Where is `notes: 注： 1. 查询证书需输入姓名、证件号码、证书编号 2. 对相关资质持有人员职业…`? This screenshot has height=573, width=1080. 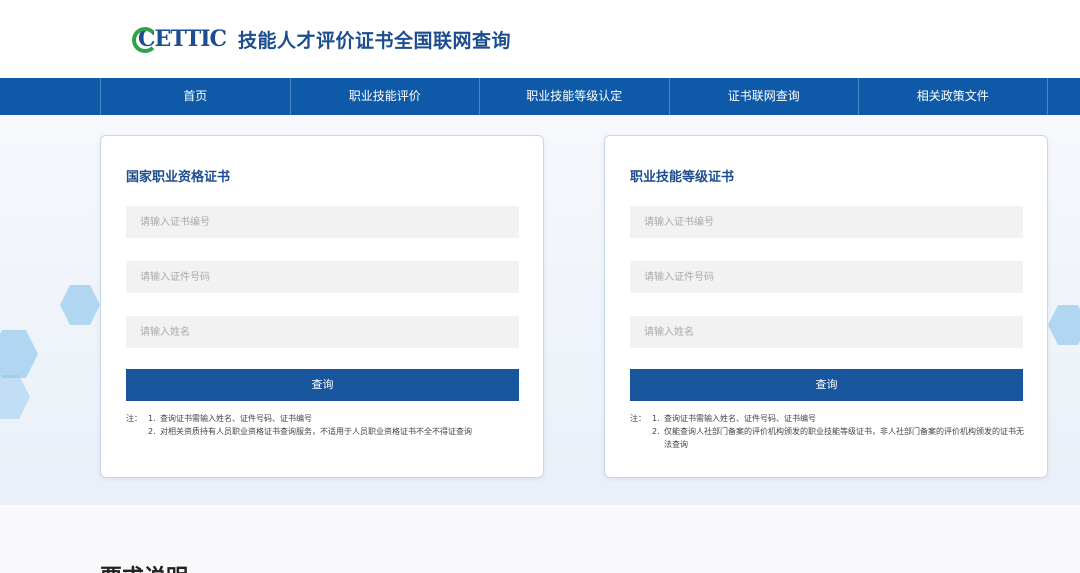 notes: 注： 1. 查询证书需输入姓名、证件号码、证书编号 2. 对相关资质持有人员职业… is located at coordinates (323, 425).